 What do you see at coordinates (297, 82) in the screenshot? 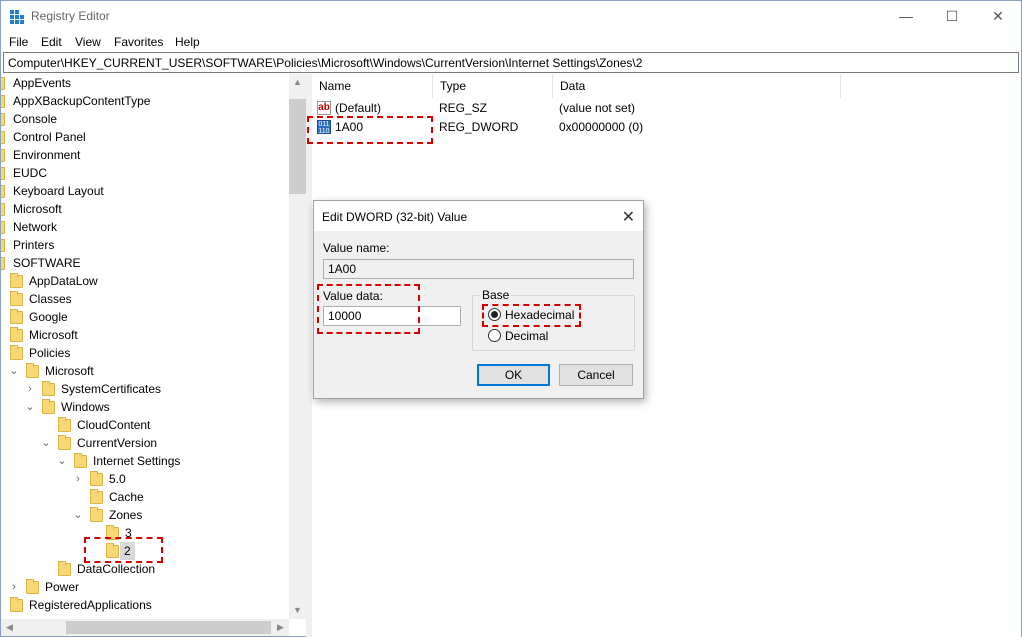
I see `scroll-up-icon: ▲` at bounding box center [297, 82].